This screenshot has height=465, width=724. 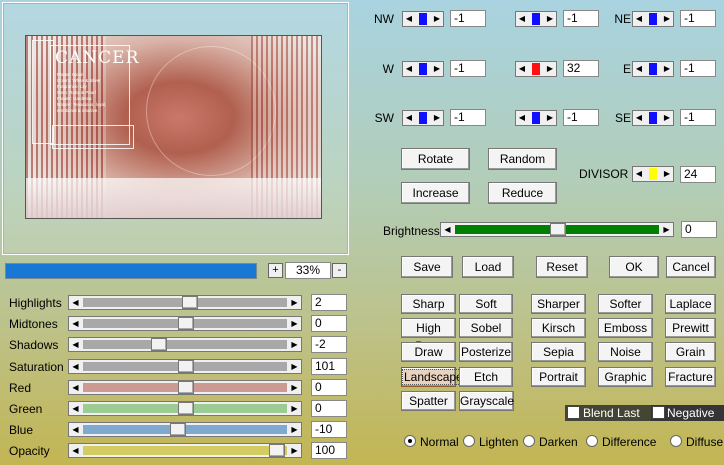 What do you see at coordinates (690, 377) in the screenshot?
I see `preset-button: Fracture` at bounding box center [690, 377].